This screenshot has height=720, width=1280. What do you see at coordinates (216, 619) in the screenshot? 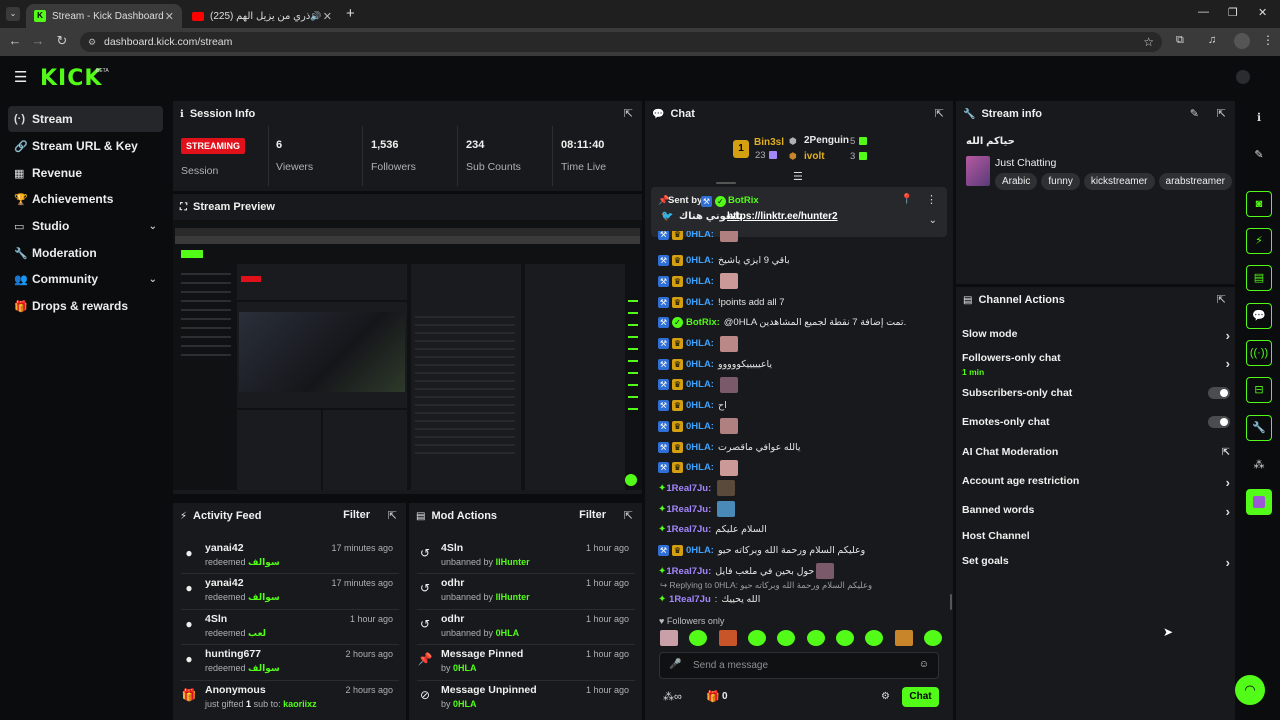
I see `activity-user: 4Sln` at bounding box center [216, 619].